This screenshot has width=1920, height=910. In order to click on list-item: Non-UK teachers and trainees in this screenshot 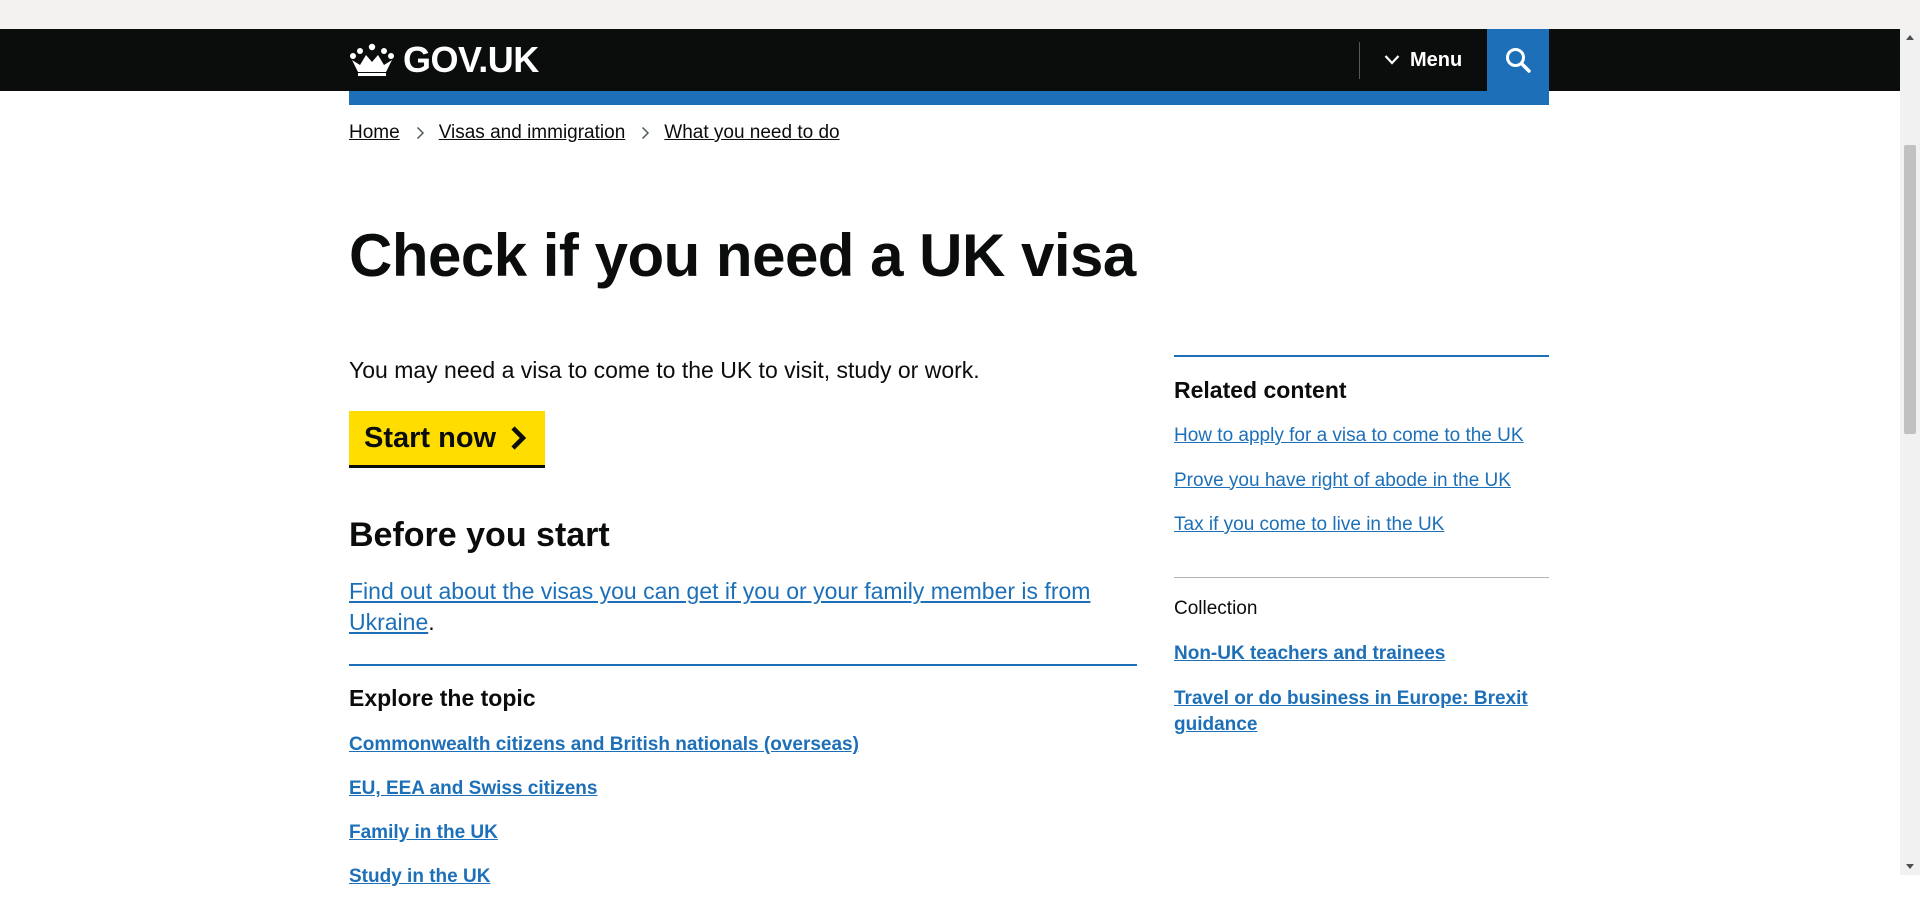, I will do `click(1361, 654)`.